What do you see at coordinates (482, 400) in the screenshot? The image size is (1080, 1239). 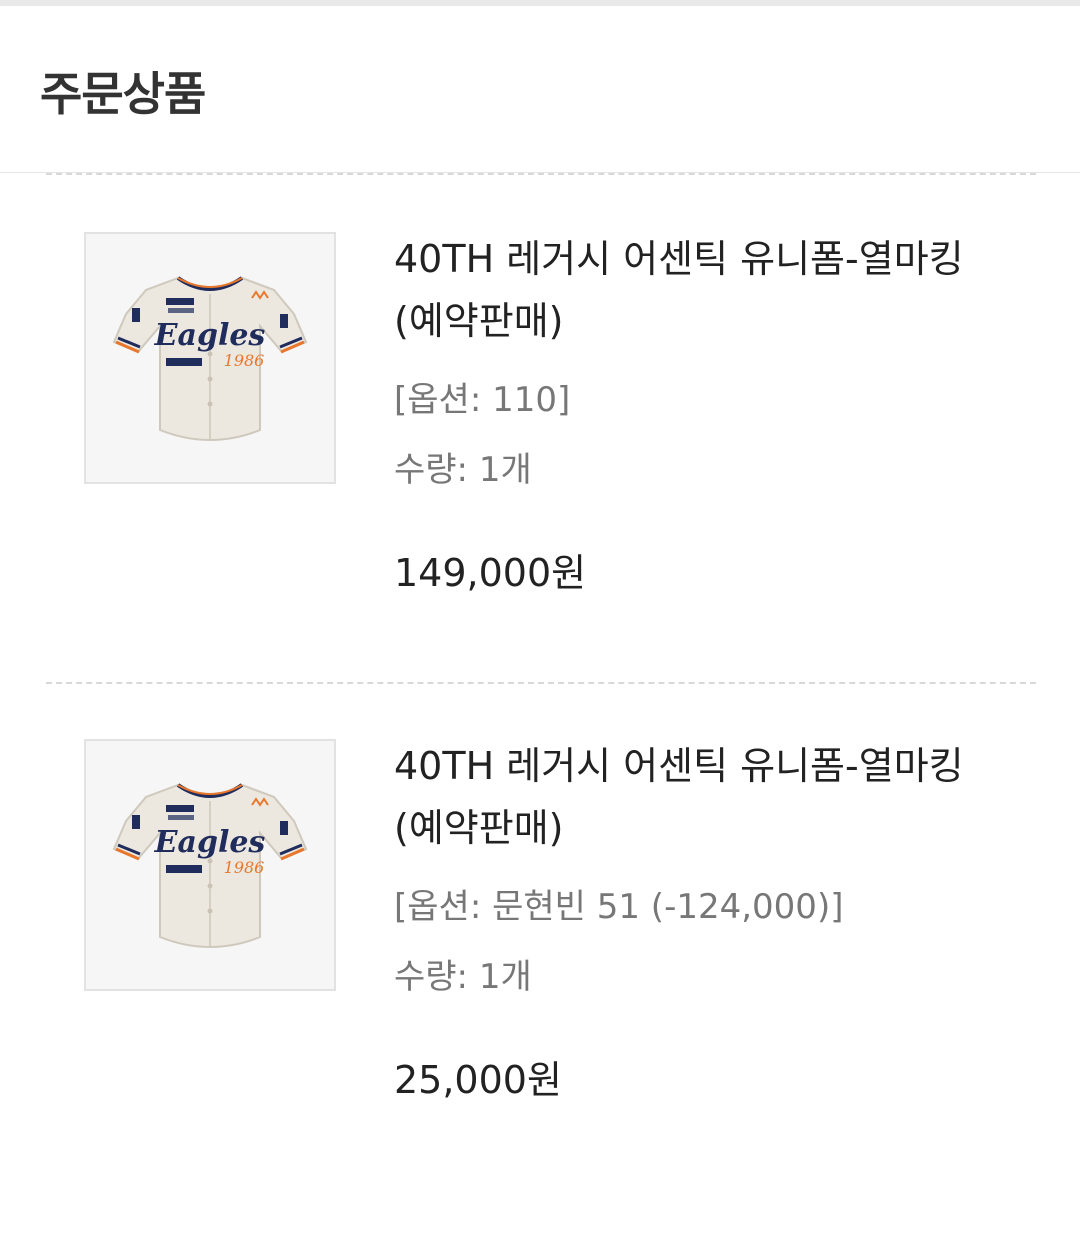 I see `product-option: [옵션: 110]` at bounding box center [482, 400].